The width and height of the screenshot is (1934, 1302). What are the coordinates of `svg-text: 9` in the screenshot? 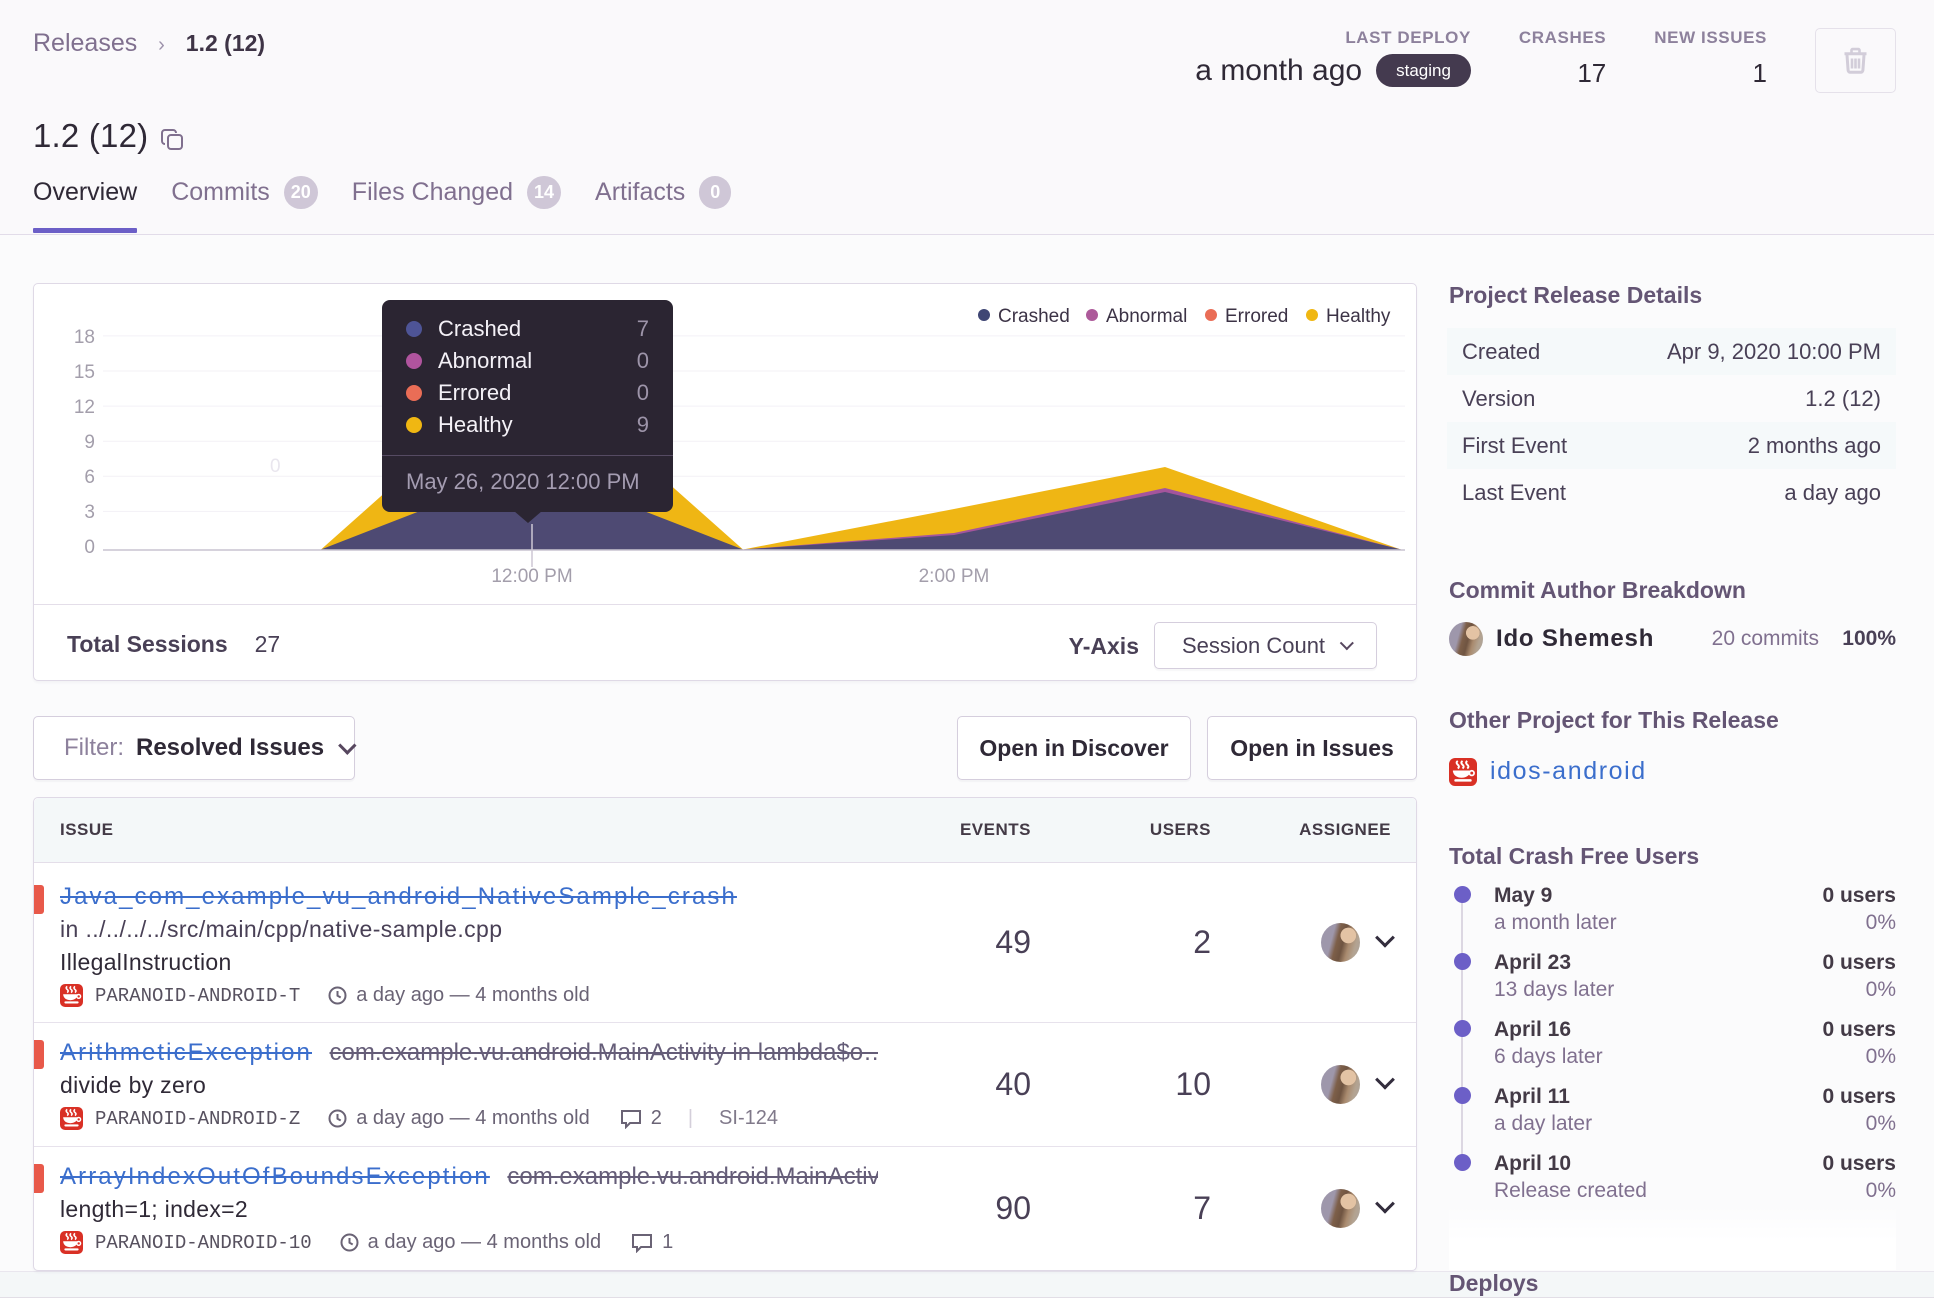 It's located at (89, 442).